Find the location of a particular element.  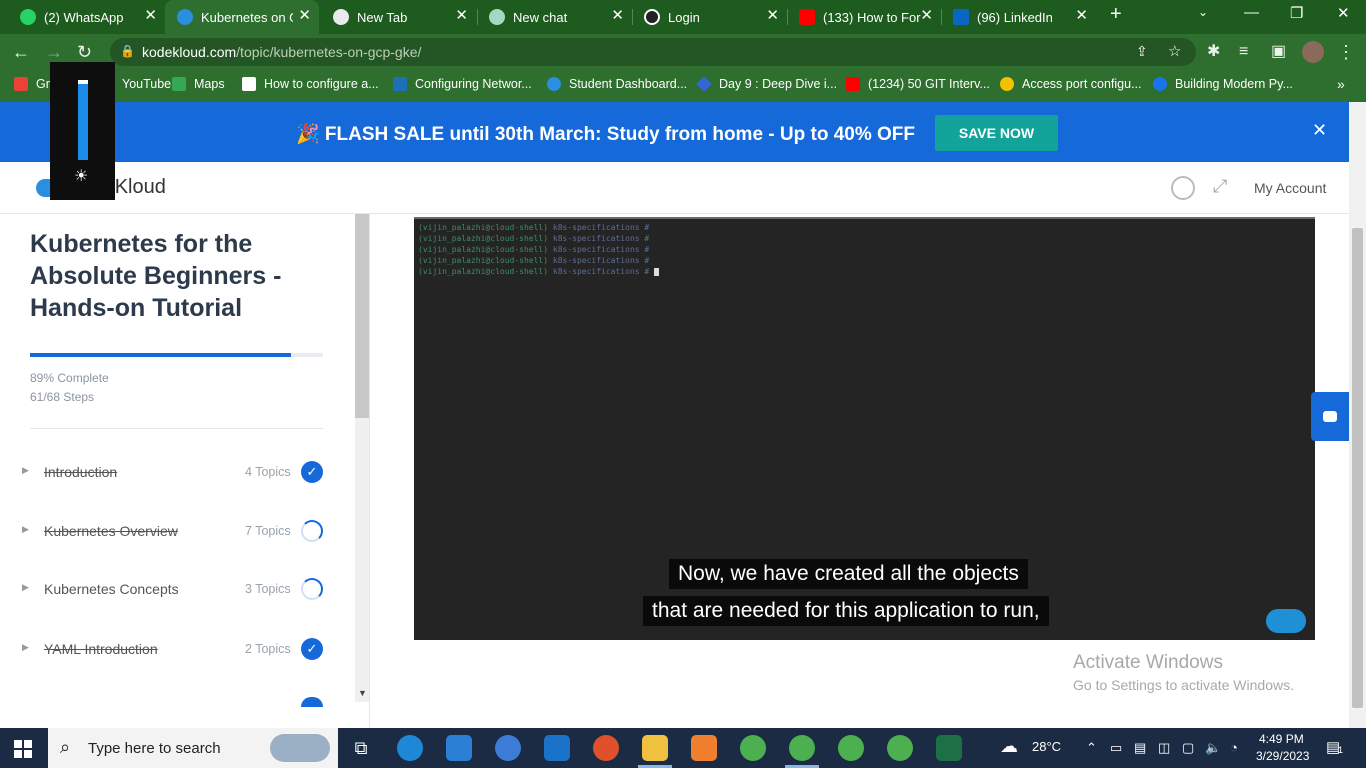

my-account-link: My Account is located at coordinates (1290, 188).